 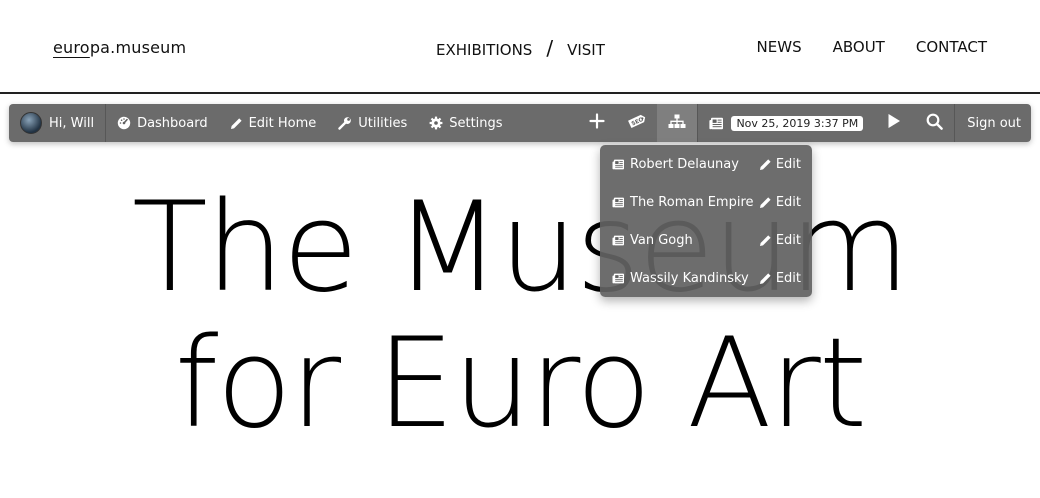 I want to click on edit-home-link: Edit Home, so click(x=273, y=123).